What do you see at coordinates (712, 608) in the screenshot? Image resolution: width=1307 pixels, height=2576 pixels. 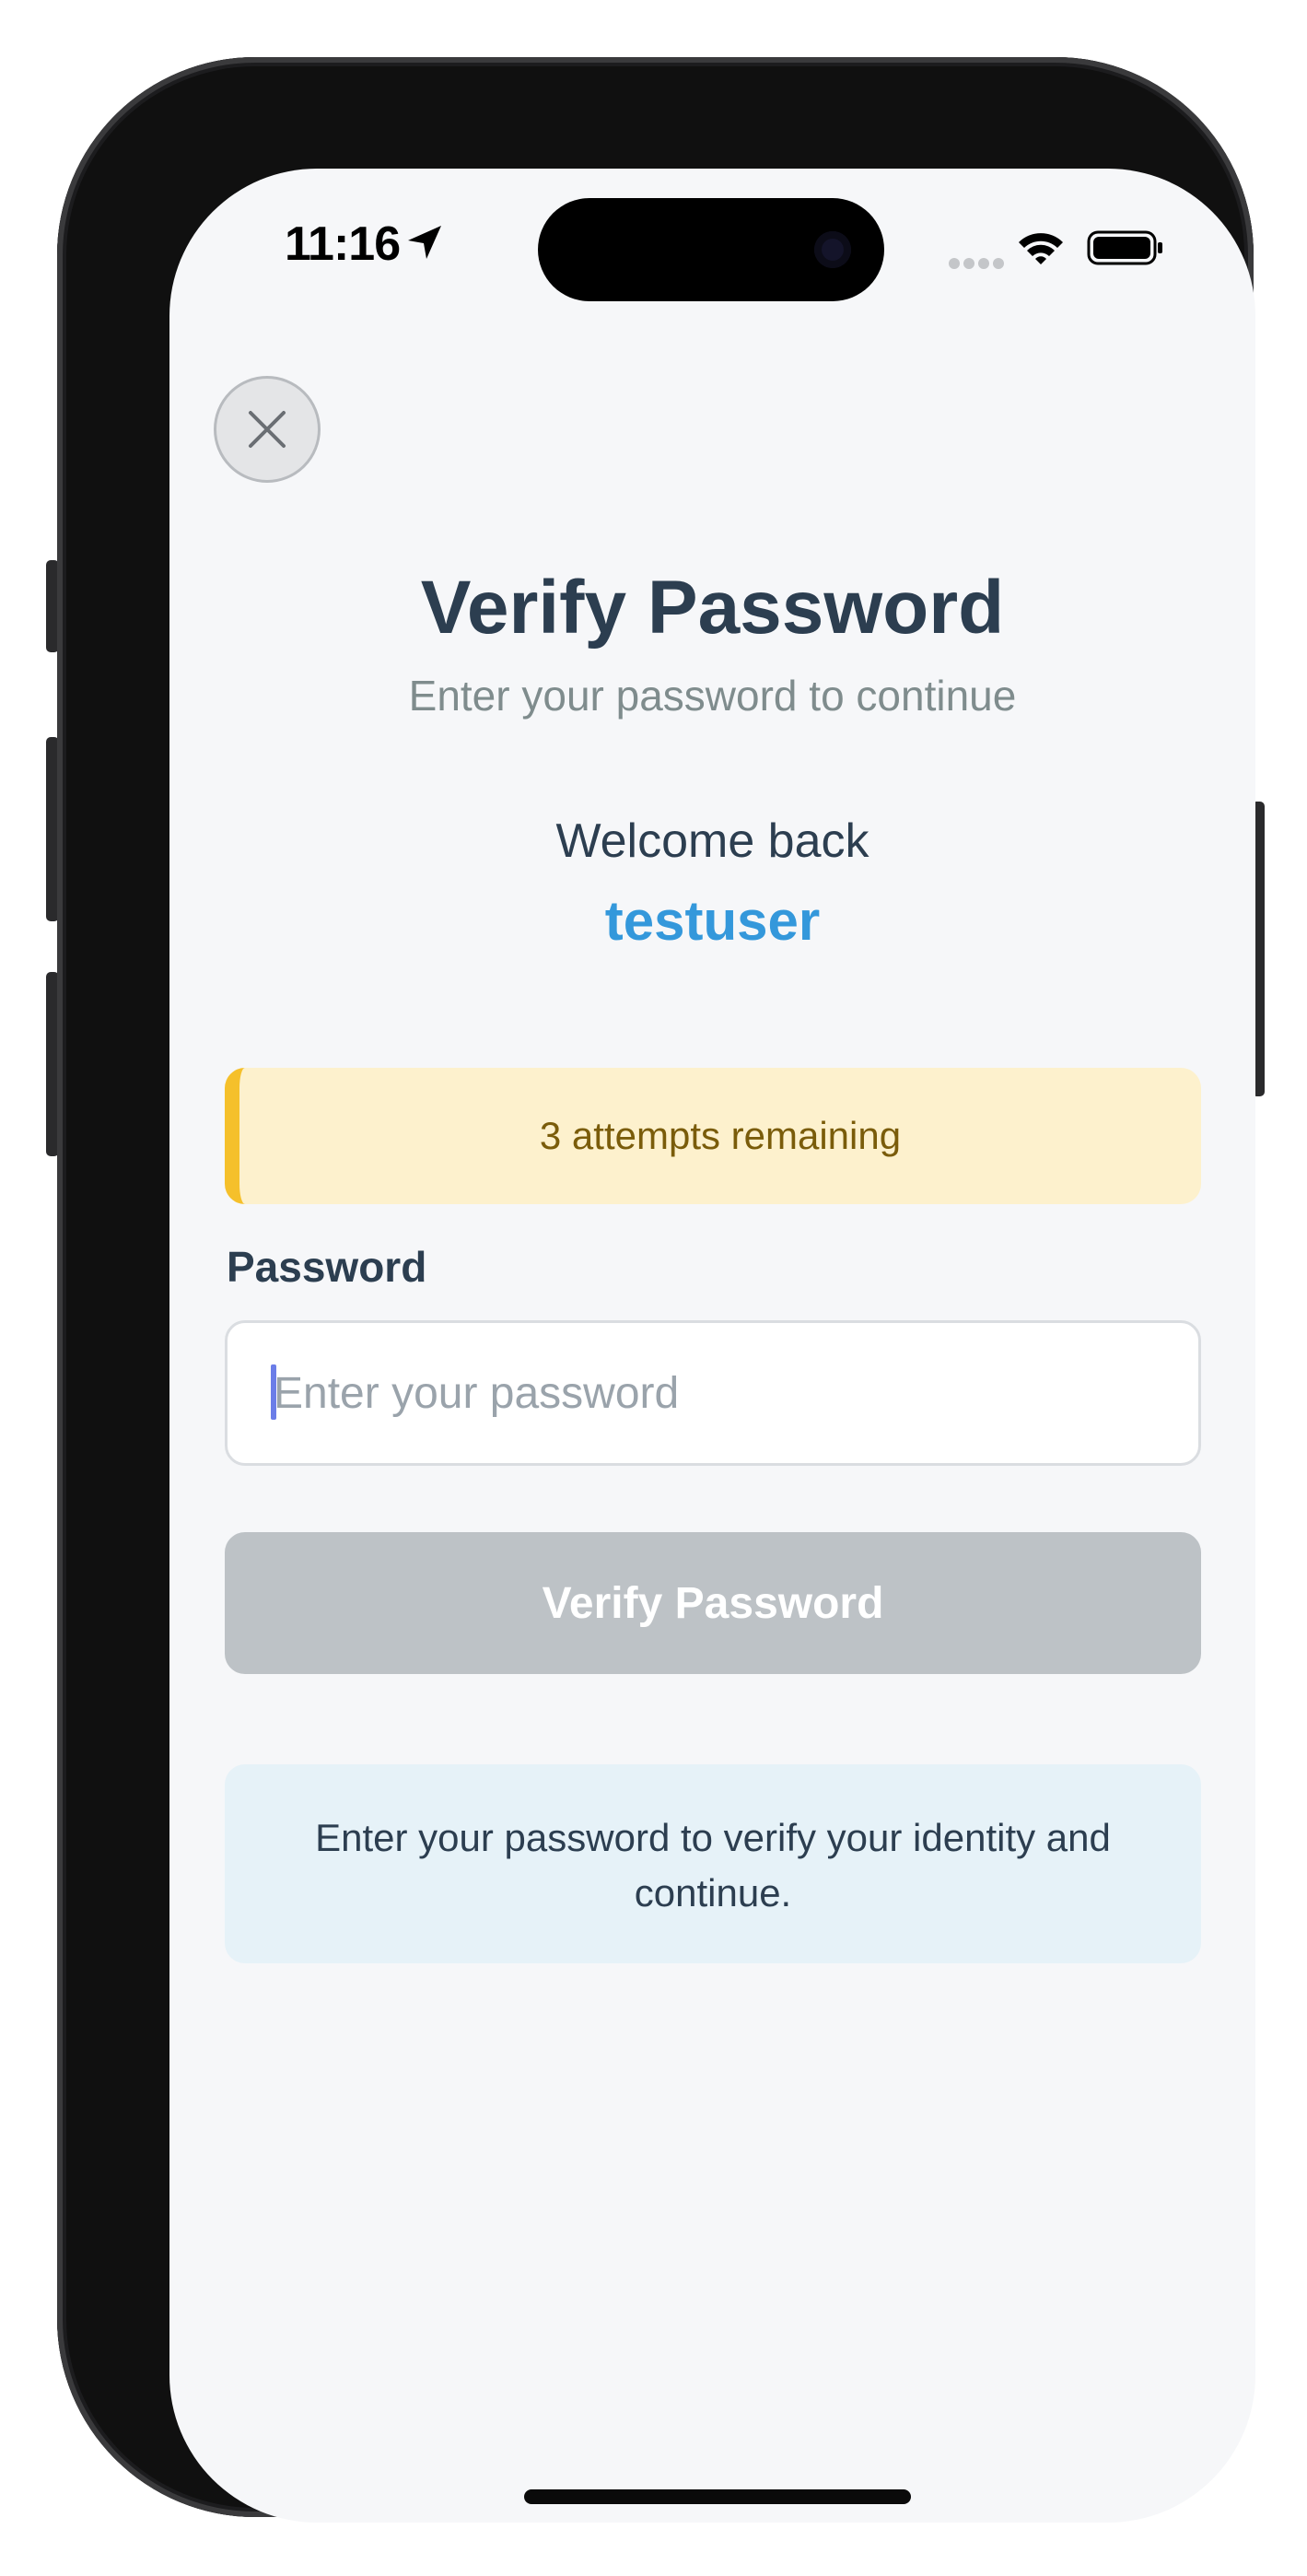 I see `page-title: Verify Password` at bounding box center [712, 608].